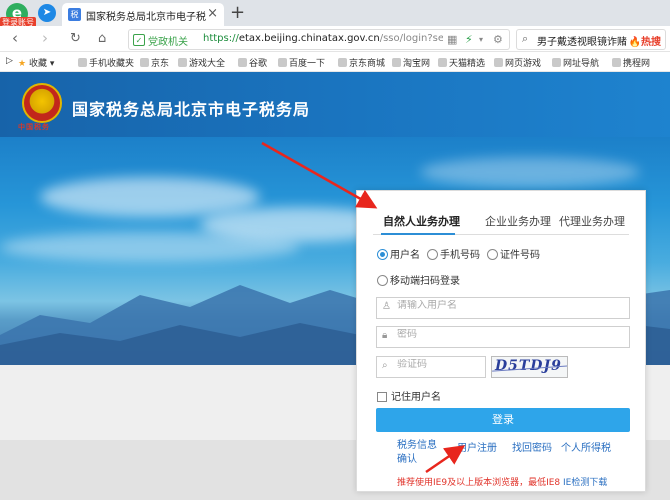 The width and height of the screenshot is (670, 500). I want to click on link-register: 用户注册, so click(477, 446).